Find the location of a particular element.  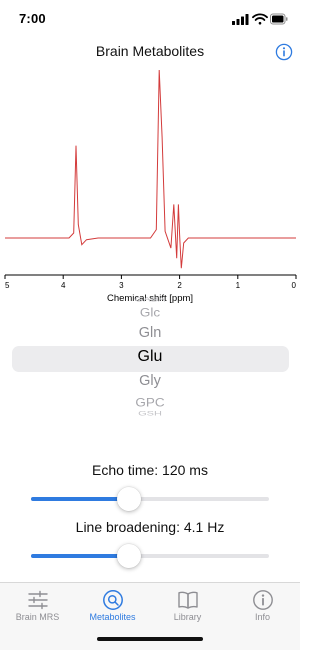

echo-time-slider is located at coordinates (150, 499).